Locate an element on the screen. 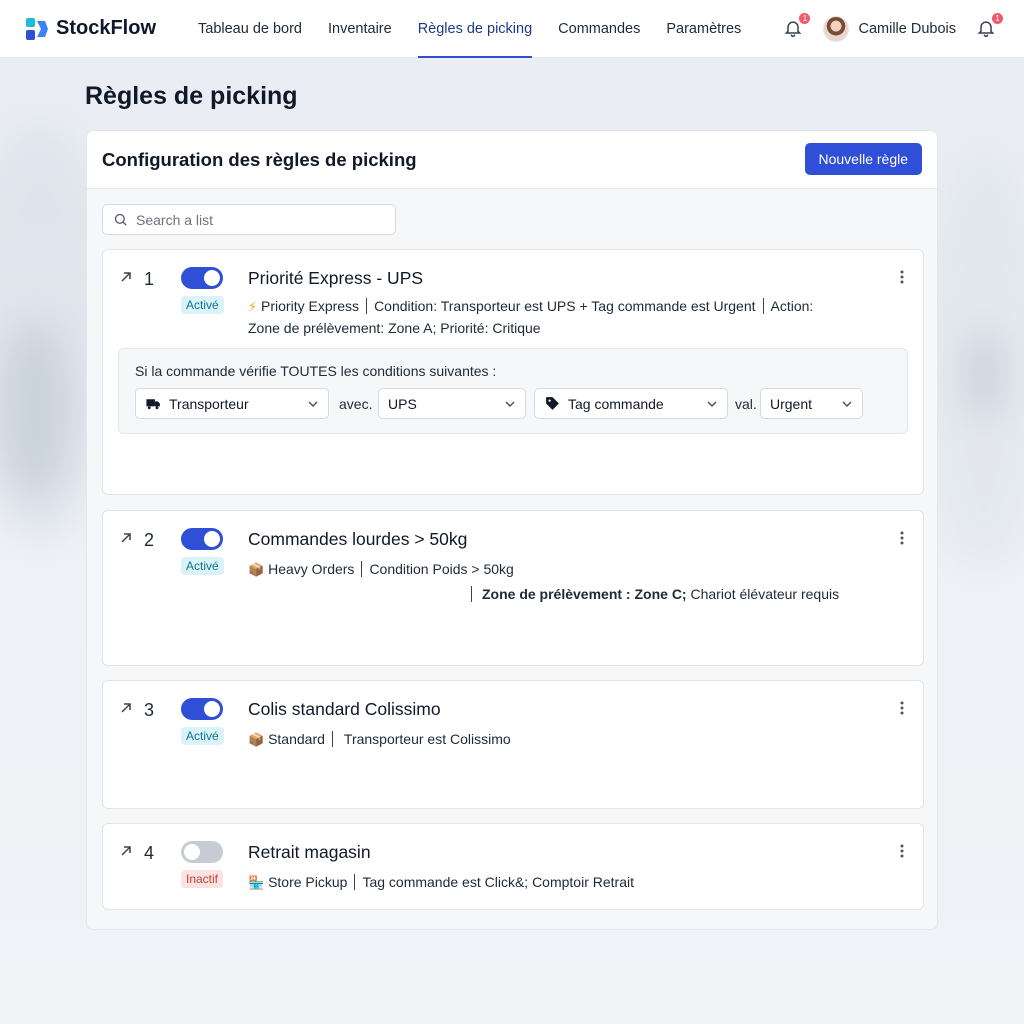 This screenshot has width=1024, height=1024. alerts-badge: 1 is located at coordinates (997, 18).